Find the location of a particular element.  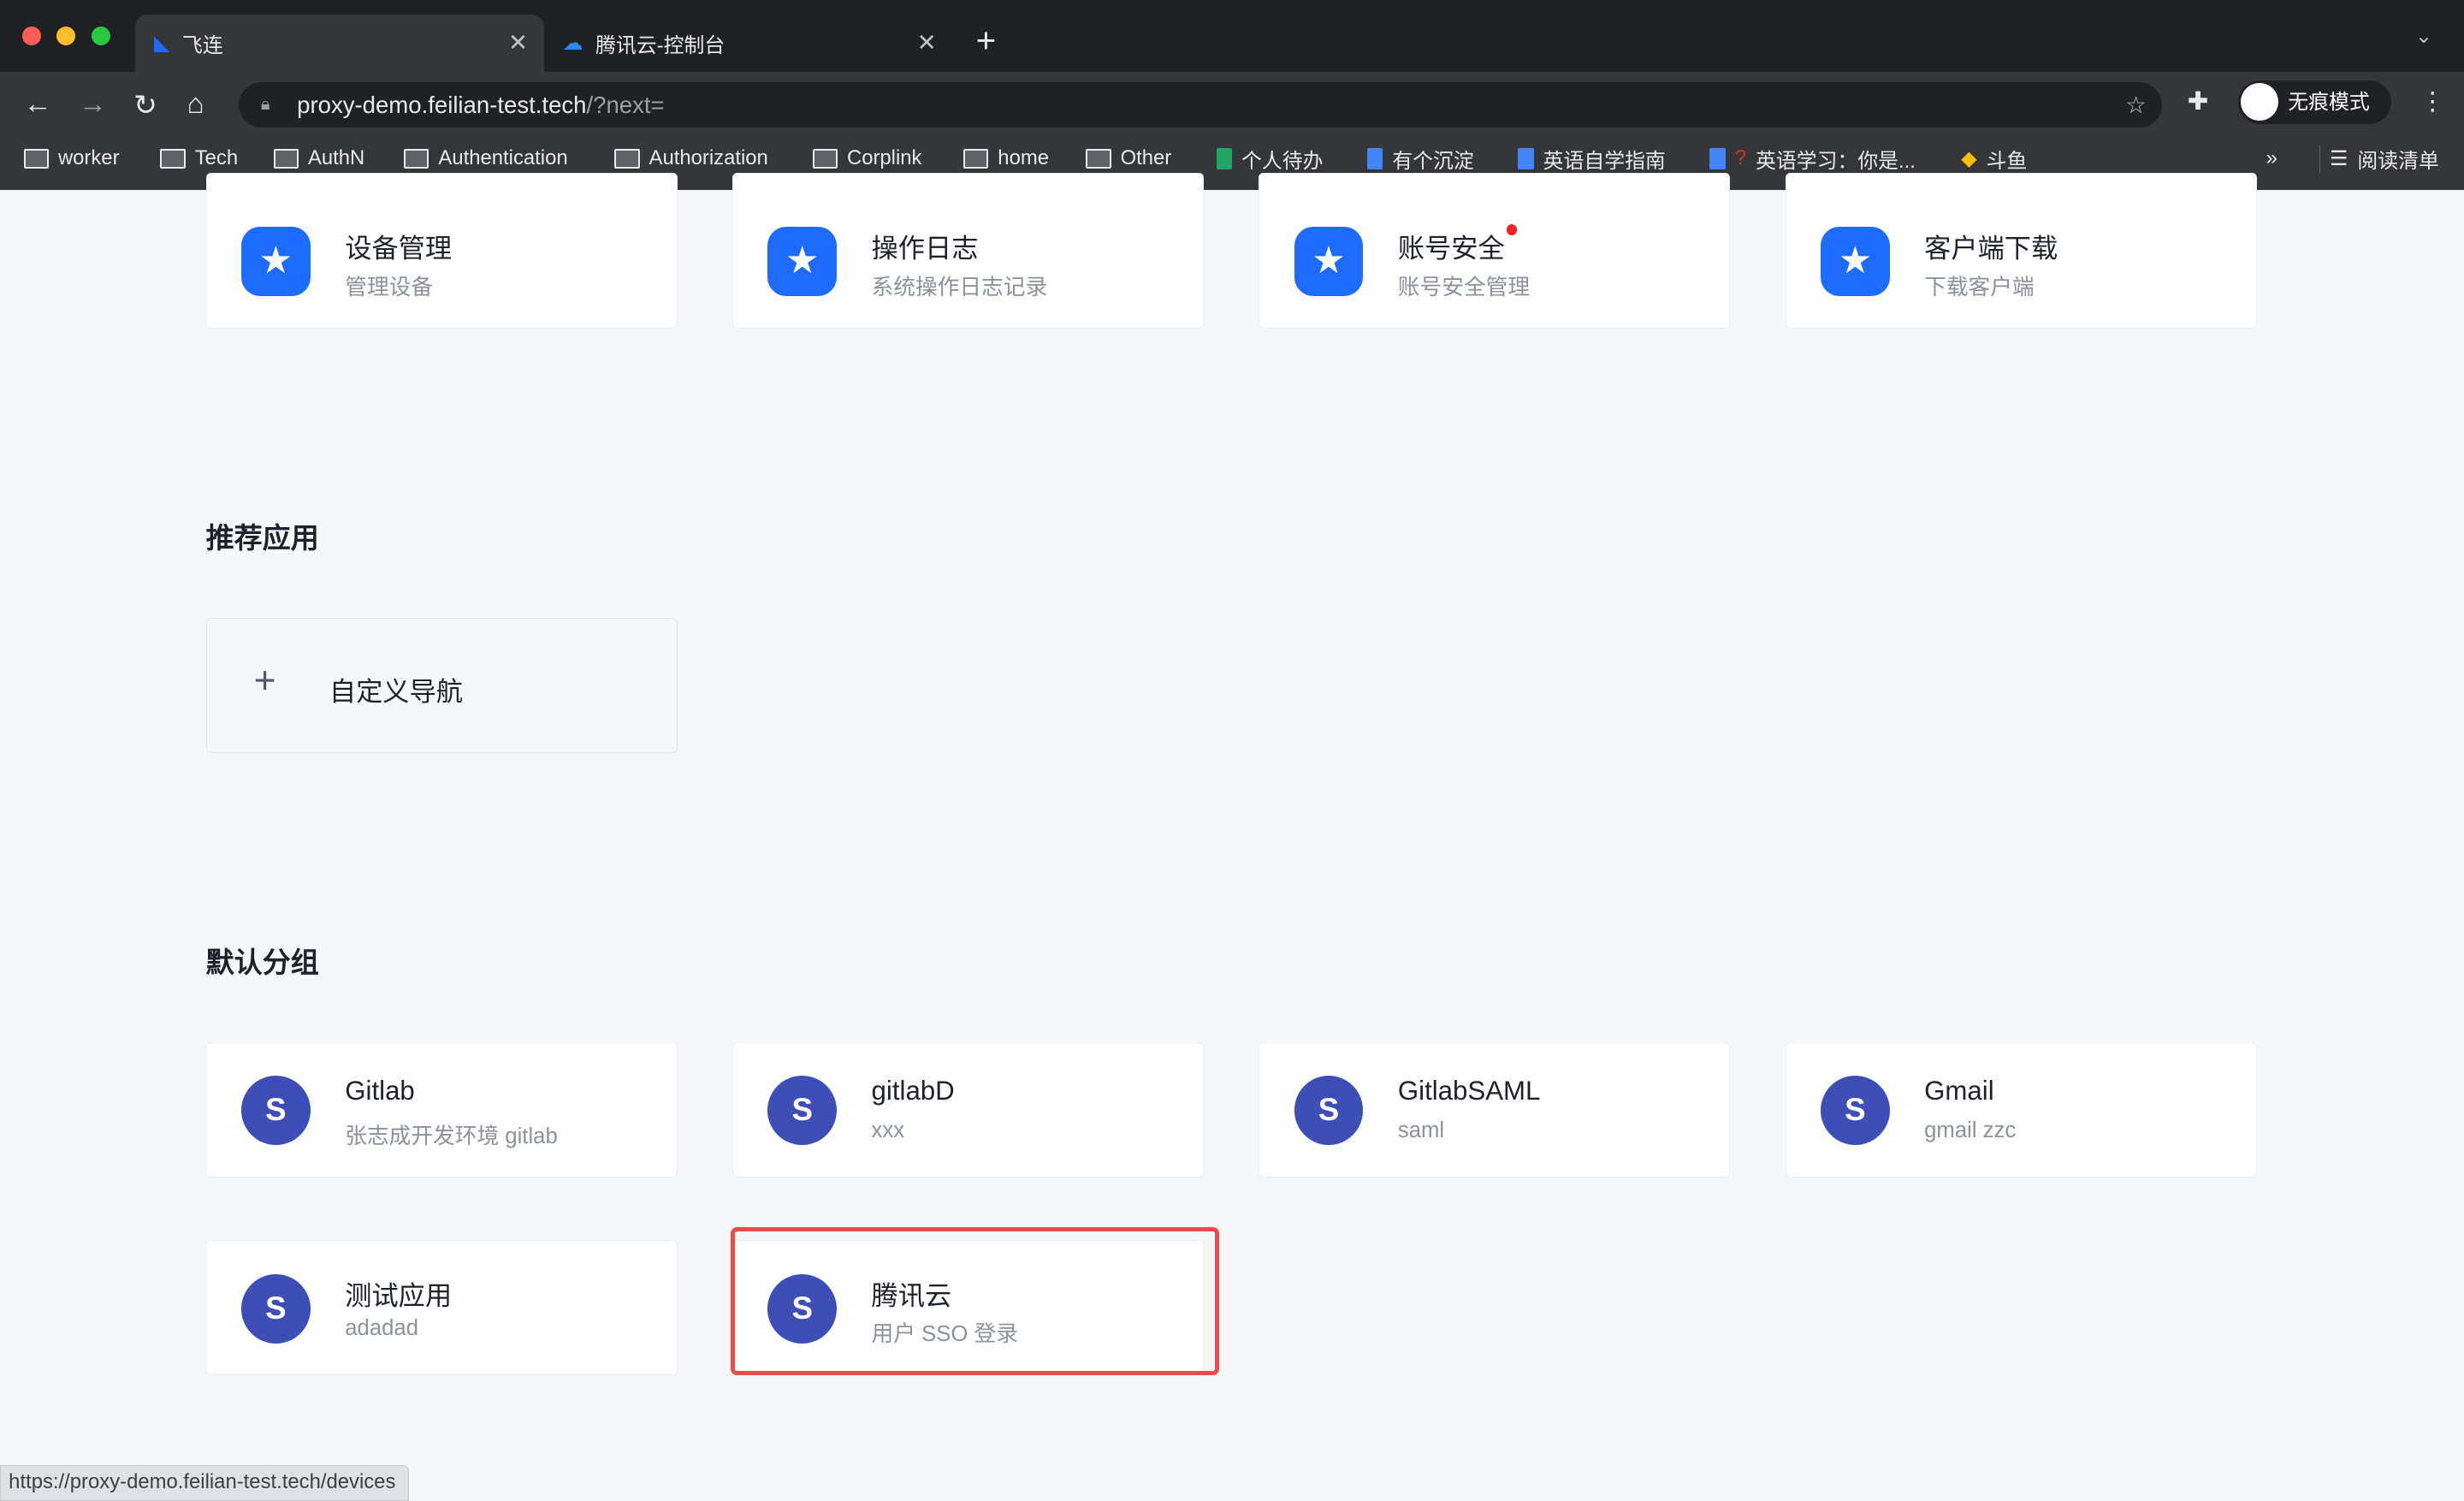

tab-bar: ◣ 飞连 ✕ ☁ 腾讯云-控制台 ✕ + ⌄ is located at coordinates (1232, 36).